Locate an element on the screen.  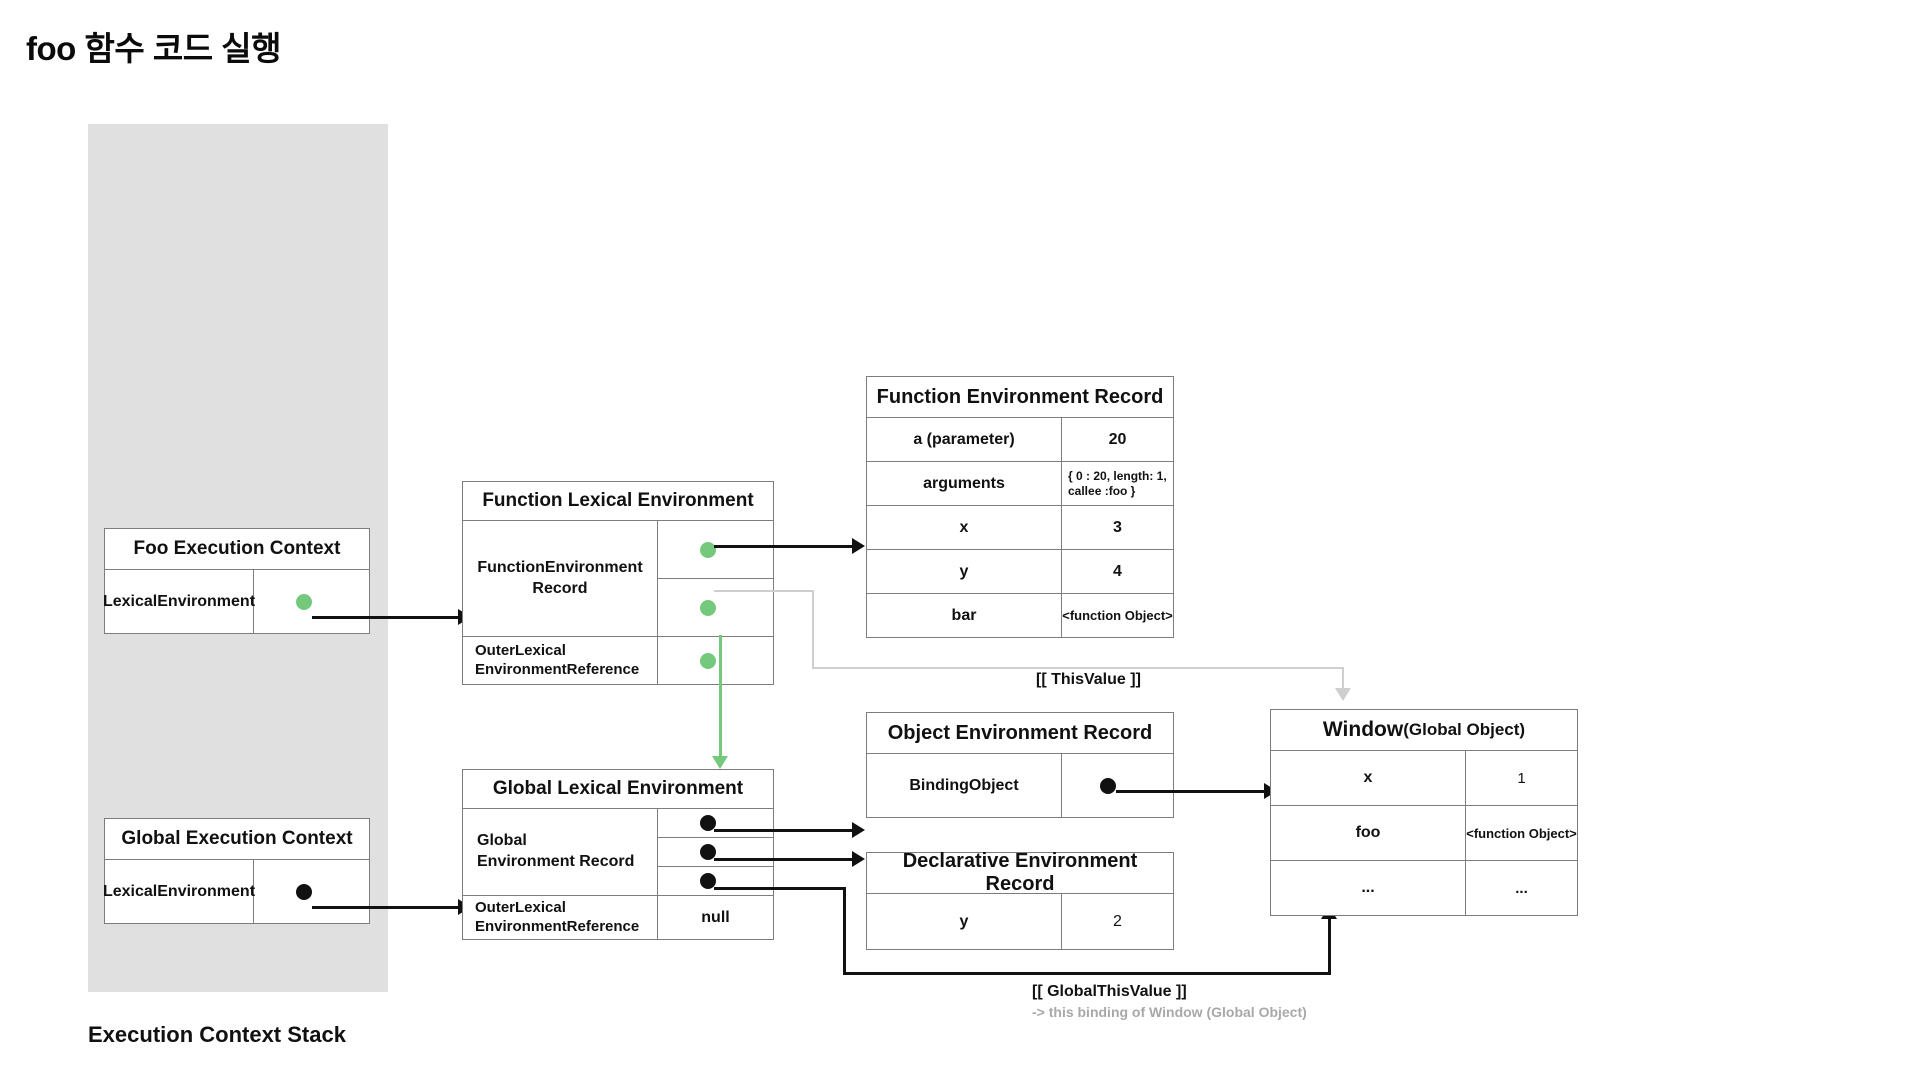
oer-bindingobject-dot is located at coordinates (1108, 786).